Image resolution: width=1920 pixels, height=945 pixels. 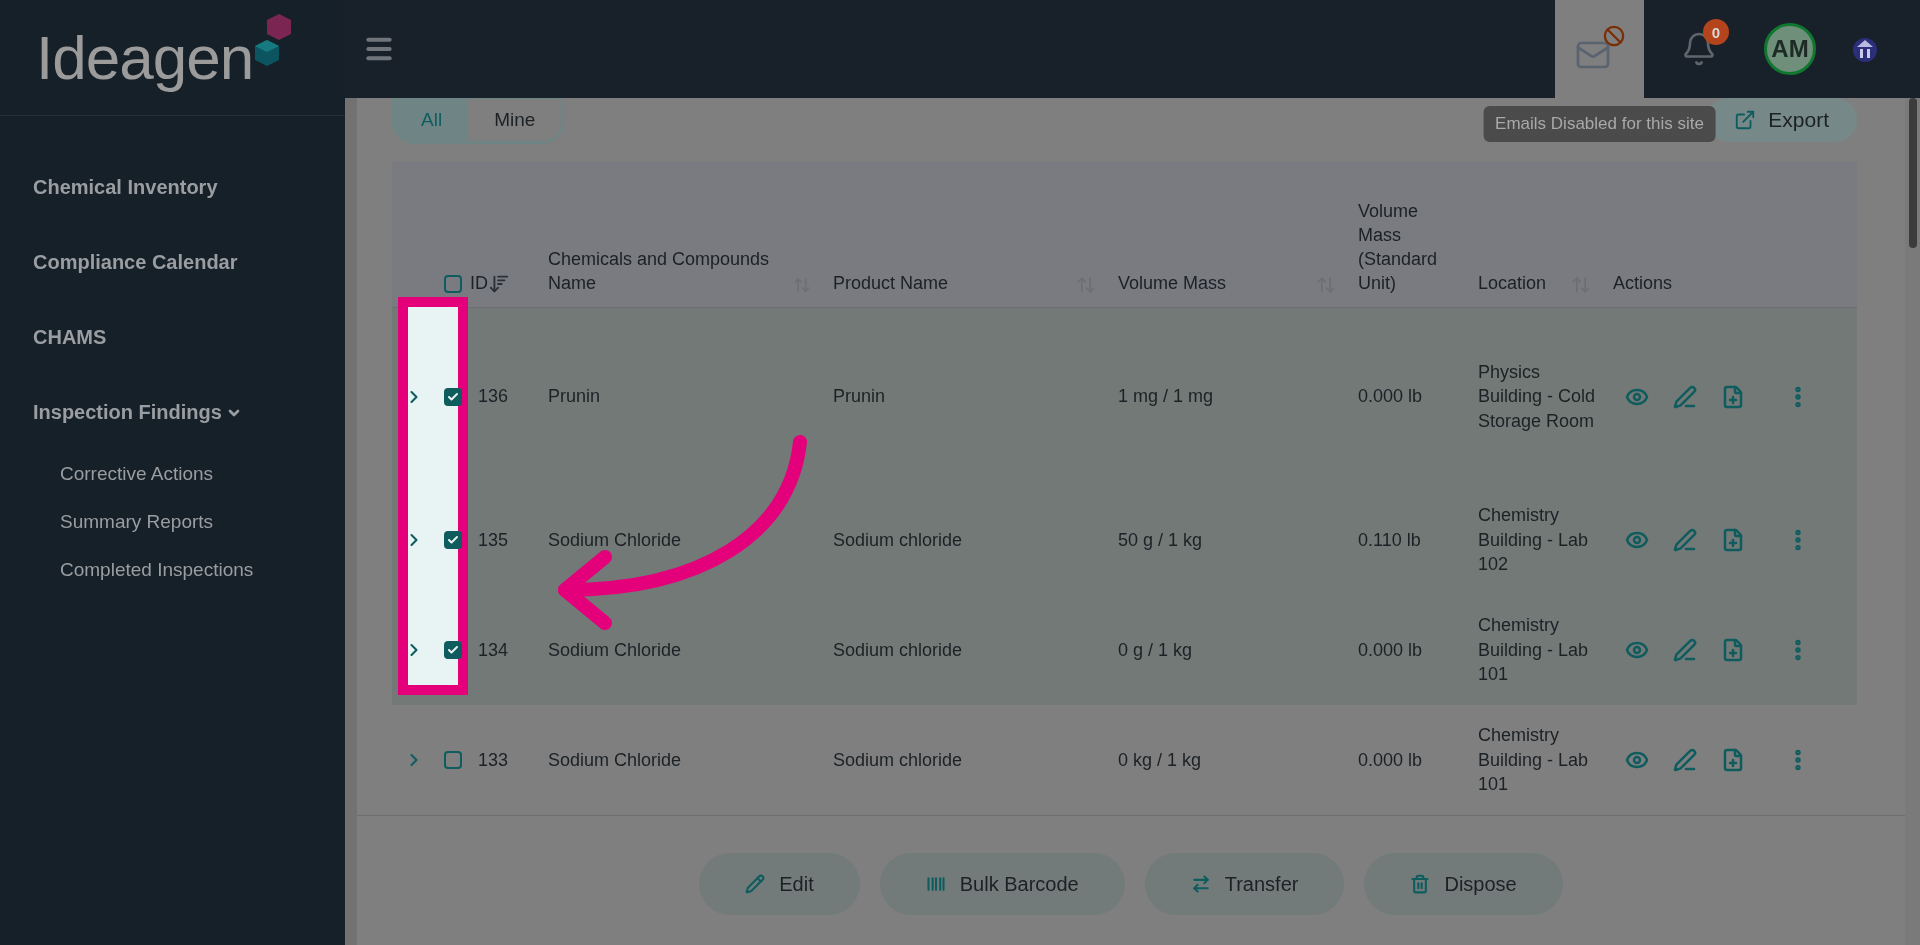 I want to click on id-cell-text: 135, so click(x=493, y=540).